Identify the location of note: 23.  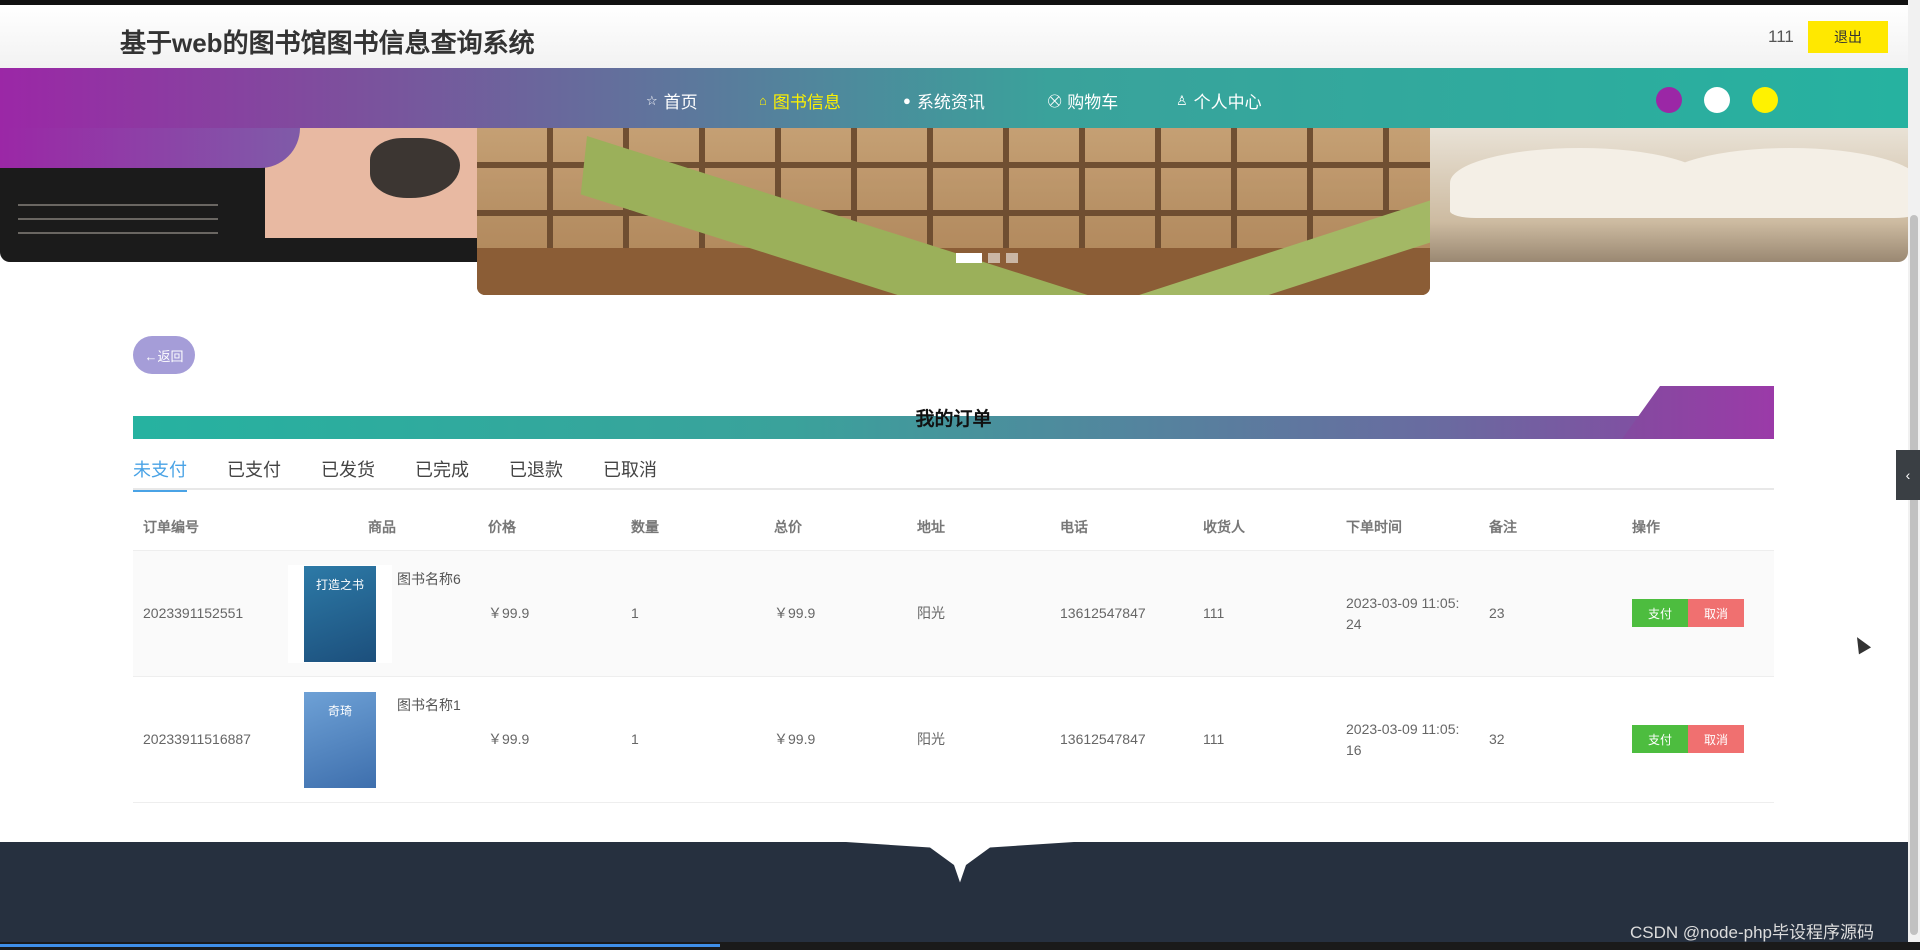
(1560, 613).